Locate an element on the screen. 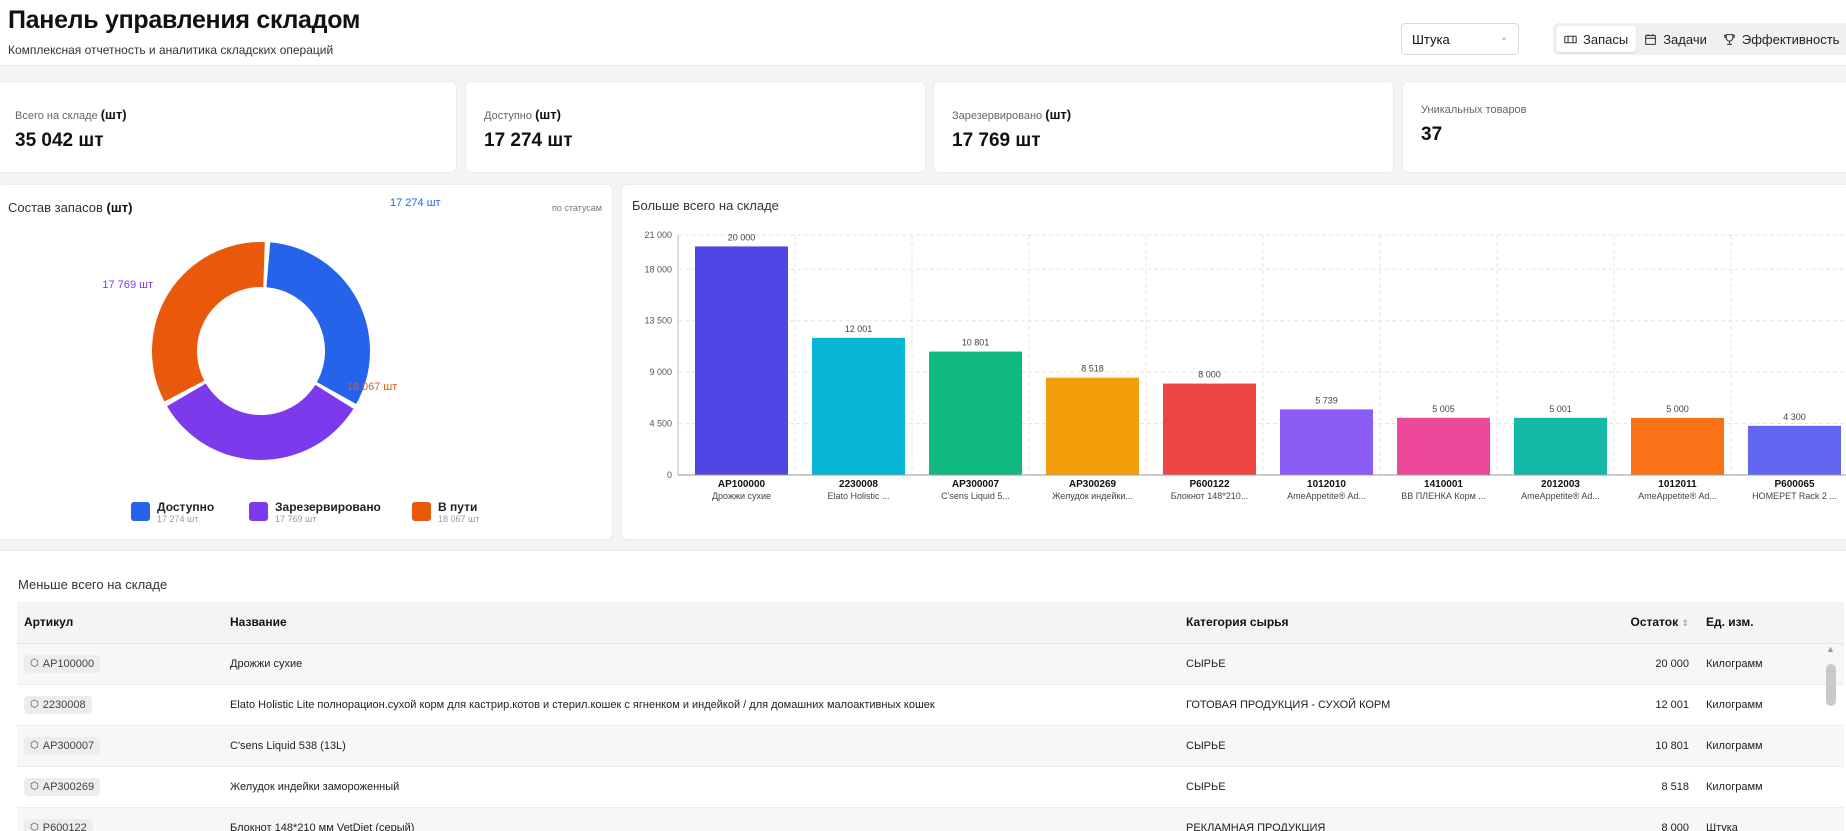  cell-name: C'sens Liquid 538 (13L) is located at coordinates (701, 746).